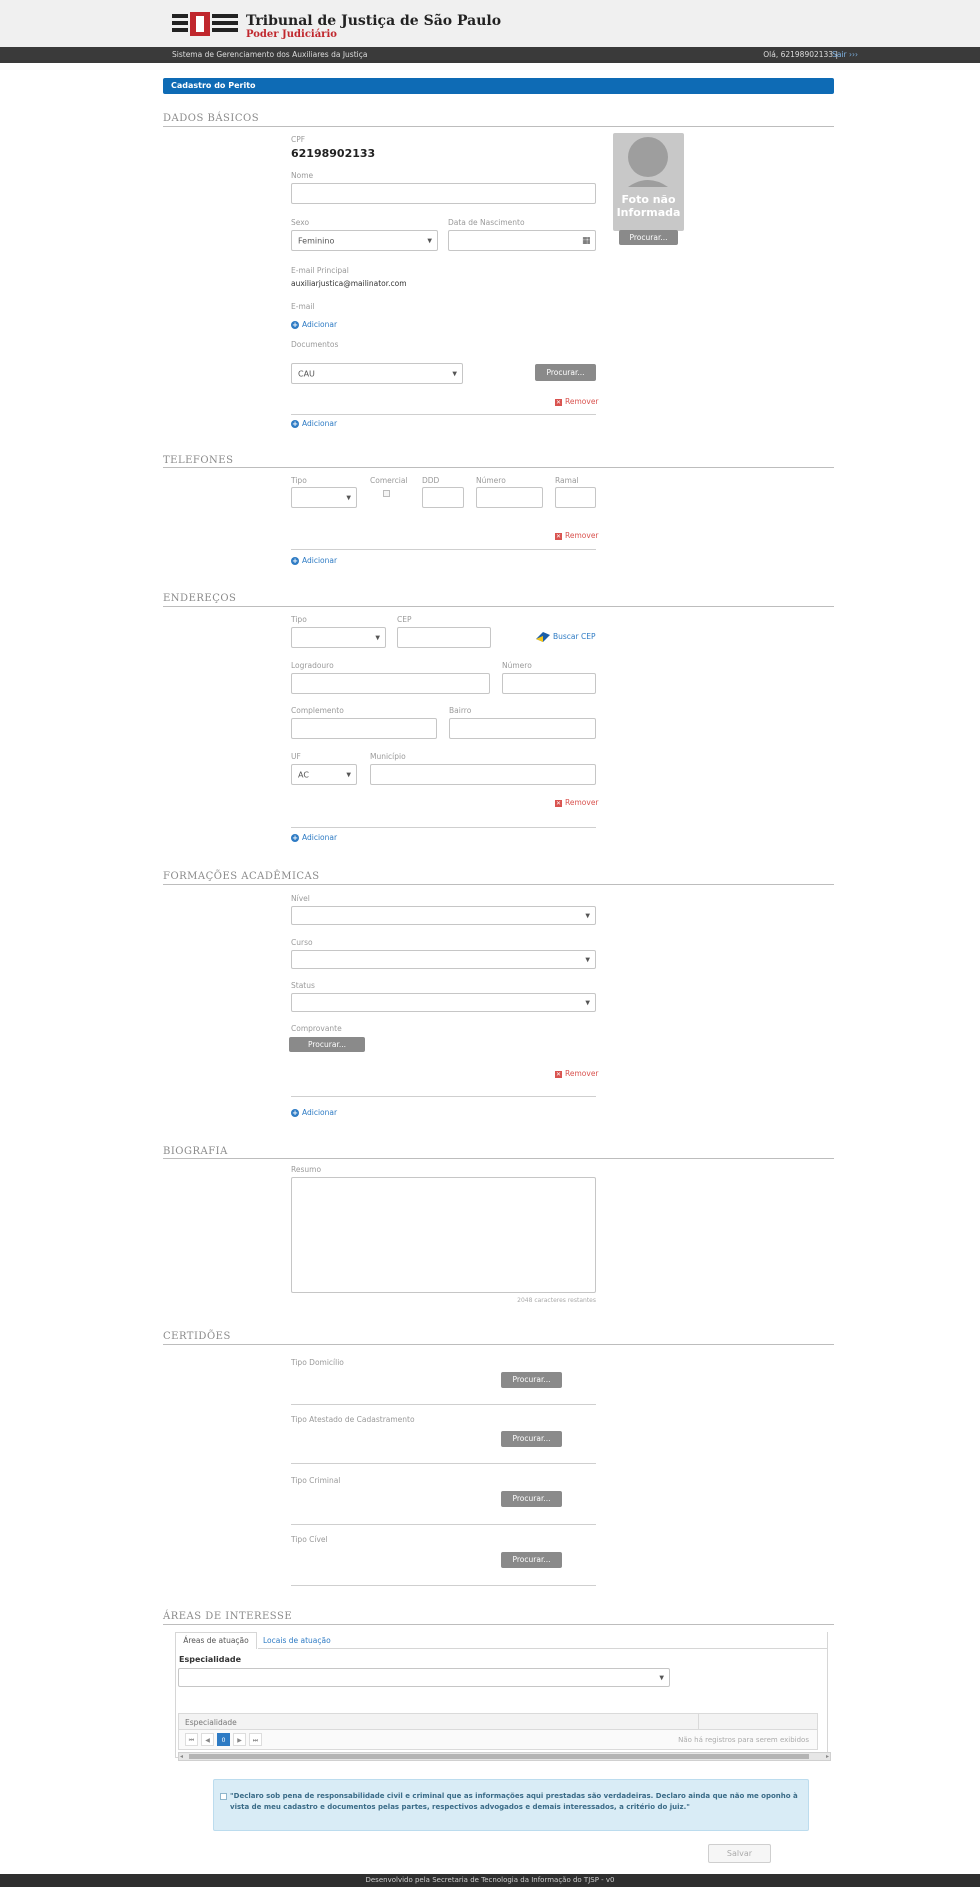  I want to click on cpf-value: 62198902133, so click(333, 153).